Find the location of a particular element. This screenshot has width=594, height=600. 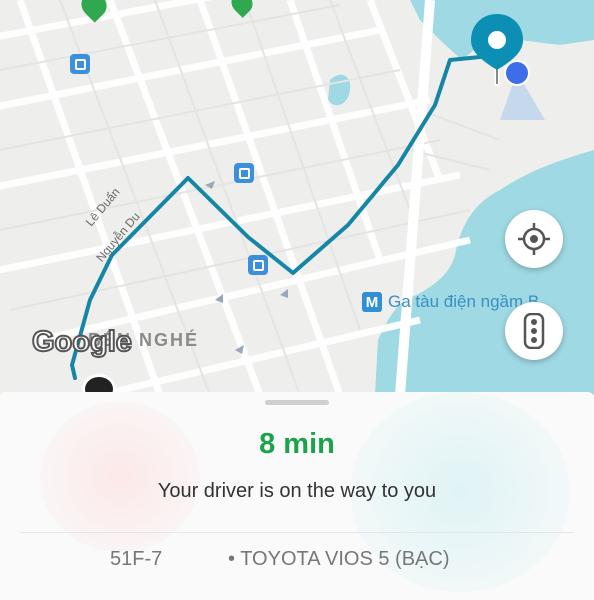

traffic-toggle-button is located at coordinates (534, 331).